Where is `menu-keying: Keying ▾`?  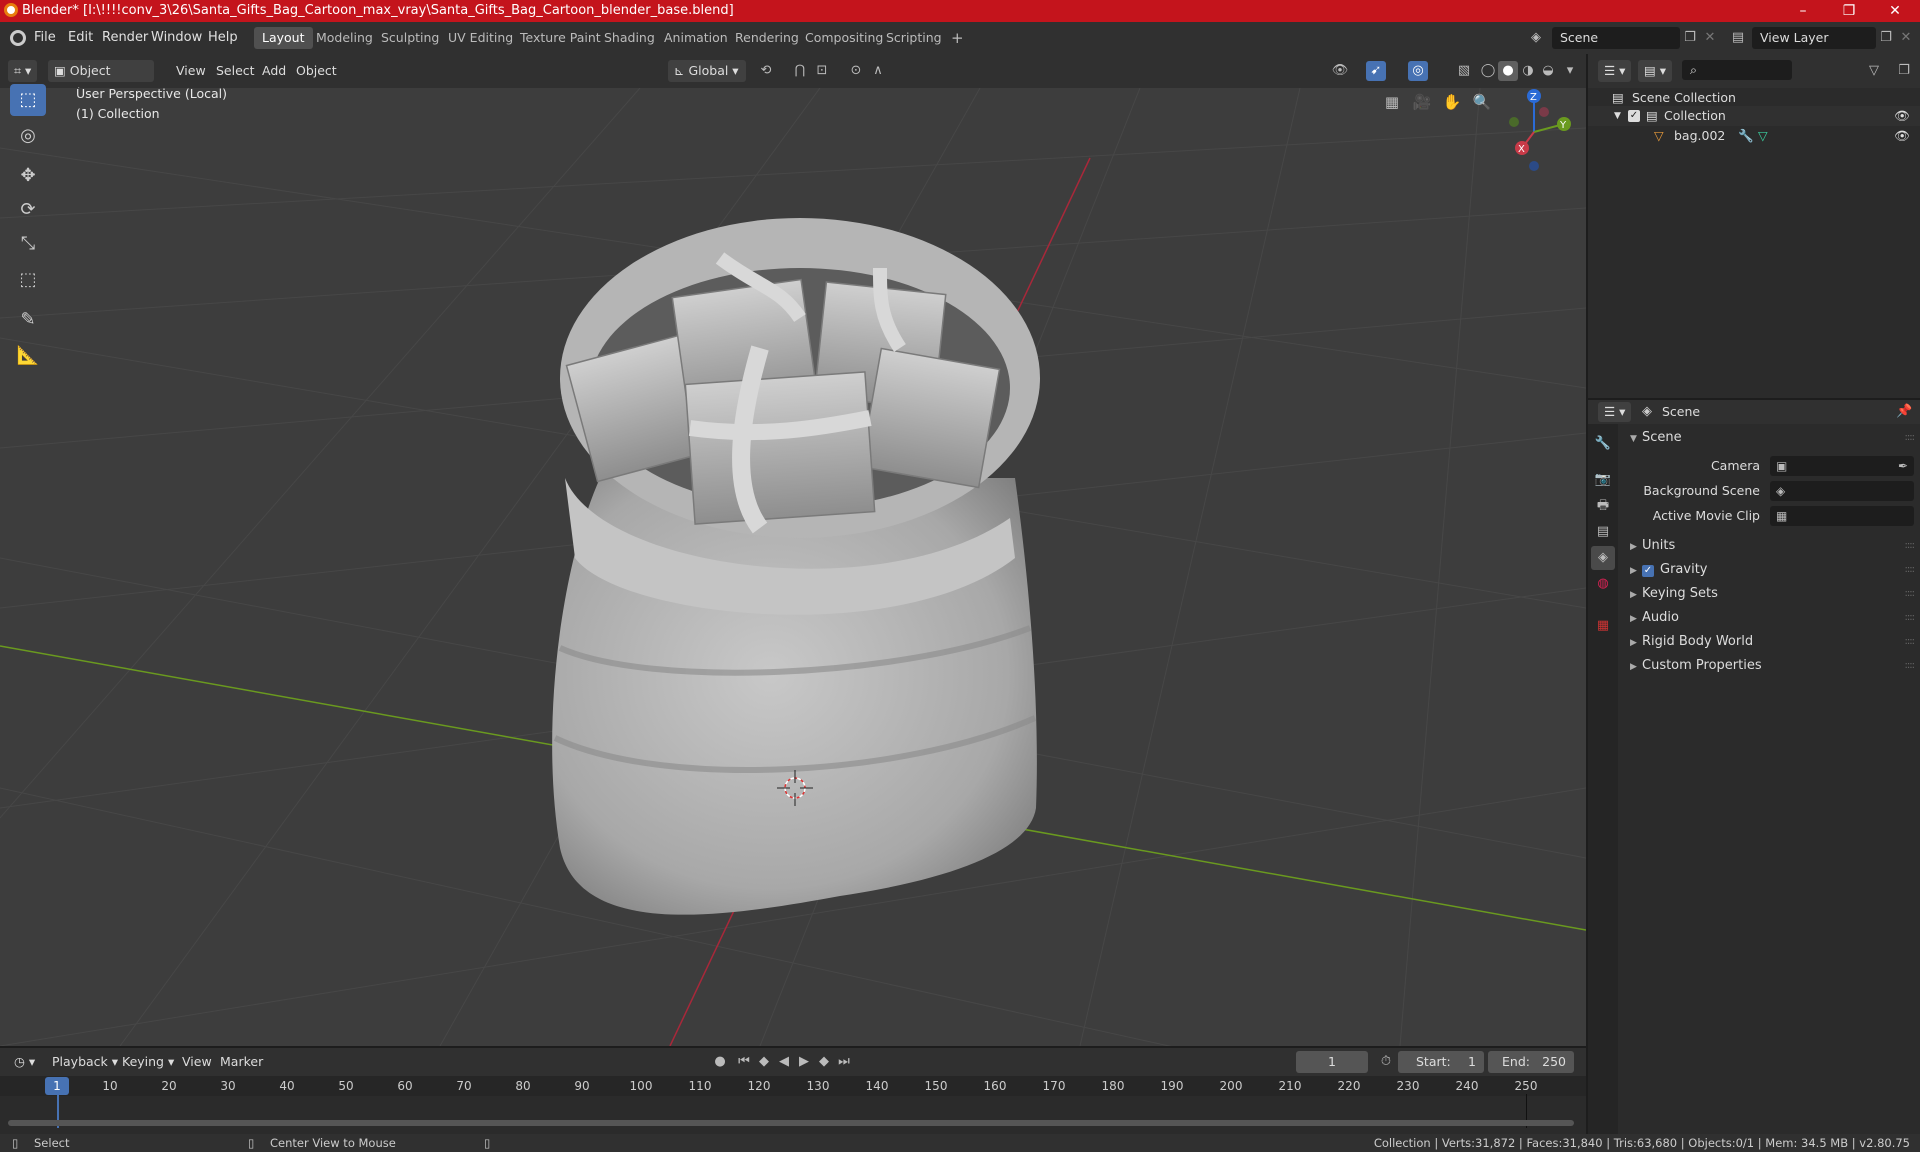 menu-keying: Keying ▾ is located at coordinates (148, 1062).